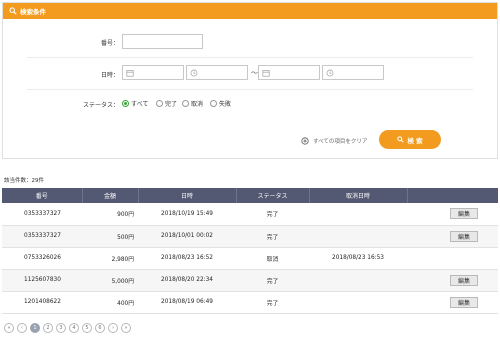  I want to click on status-radio-all: すべて, so click(135, 103).